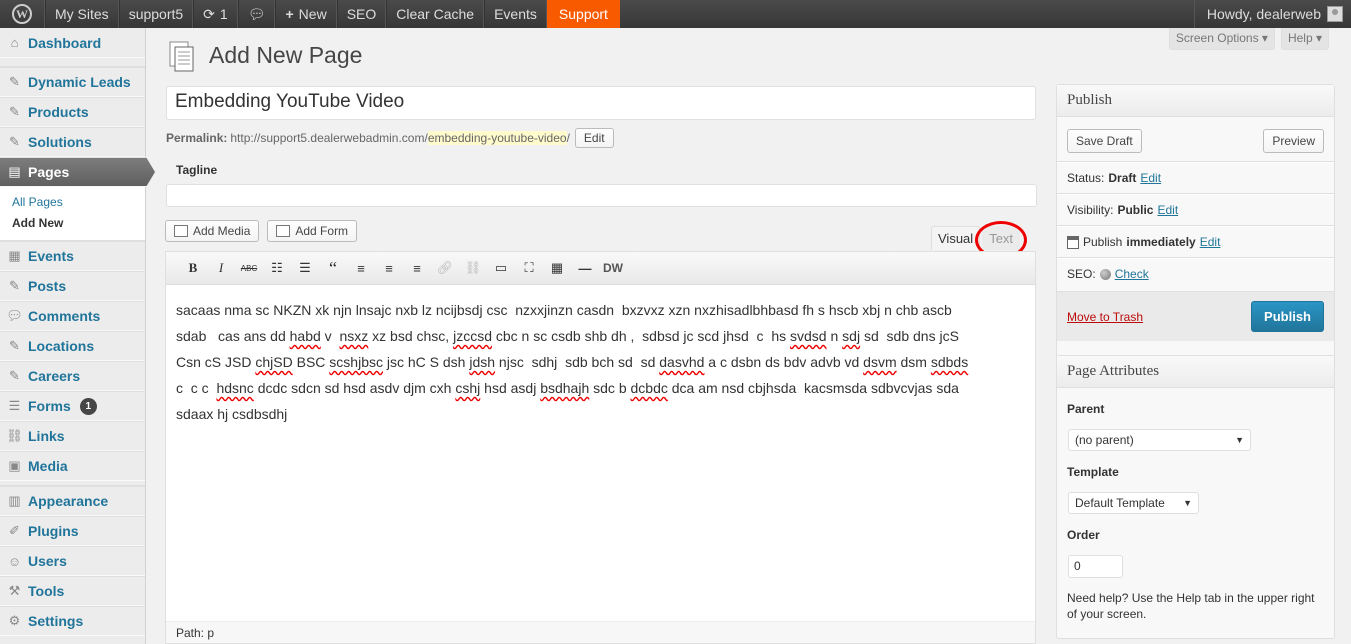 The height and width of the screenshot is (644, 1351). What do you see at coordinates (1210, 242) in the screenshot?
I see `edit-publish-time-link: Edit` at bounding box center [1210, 242].